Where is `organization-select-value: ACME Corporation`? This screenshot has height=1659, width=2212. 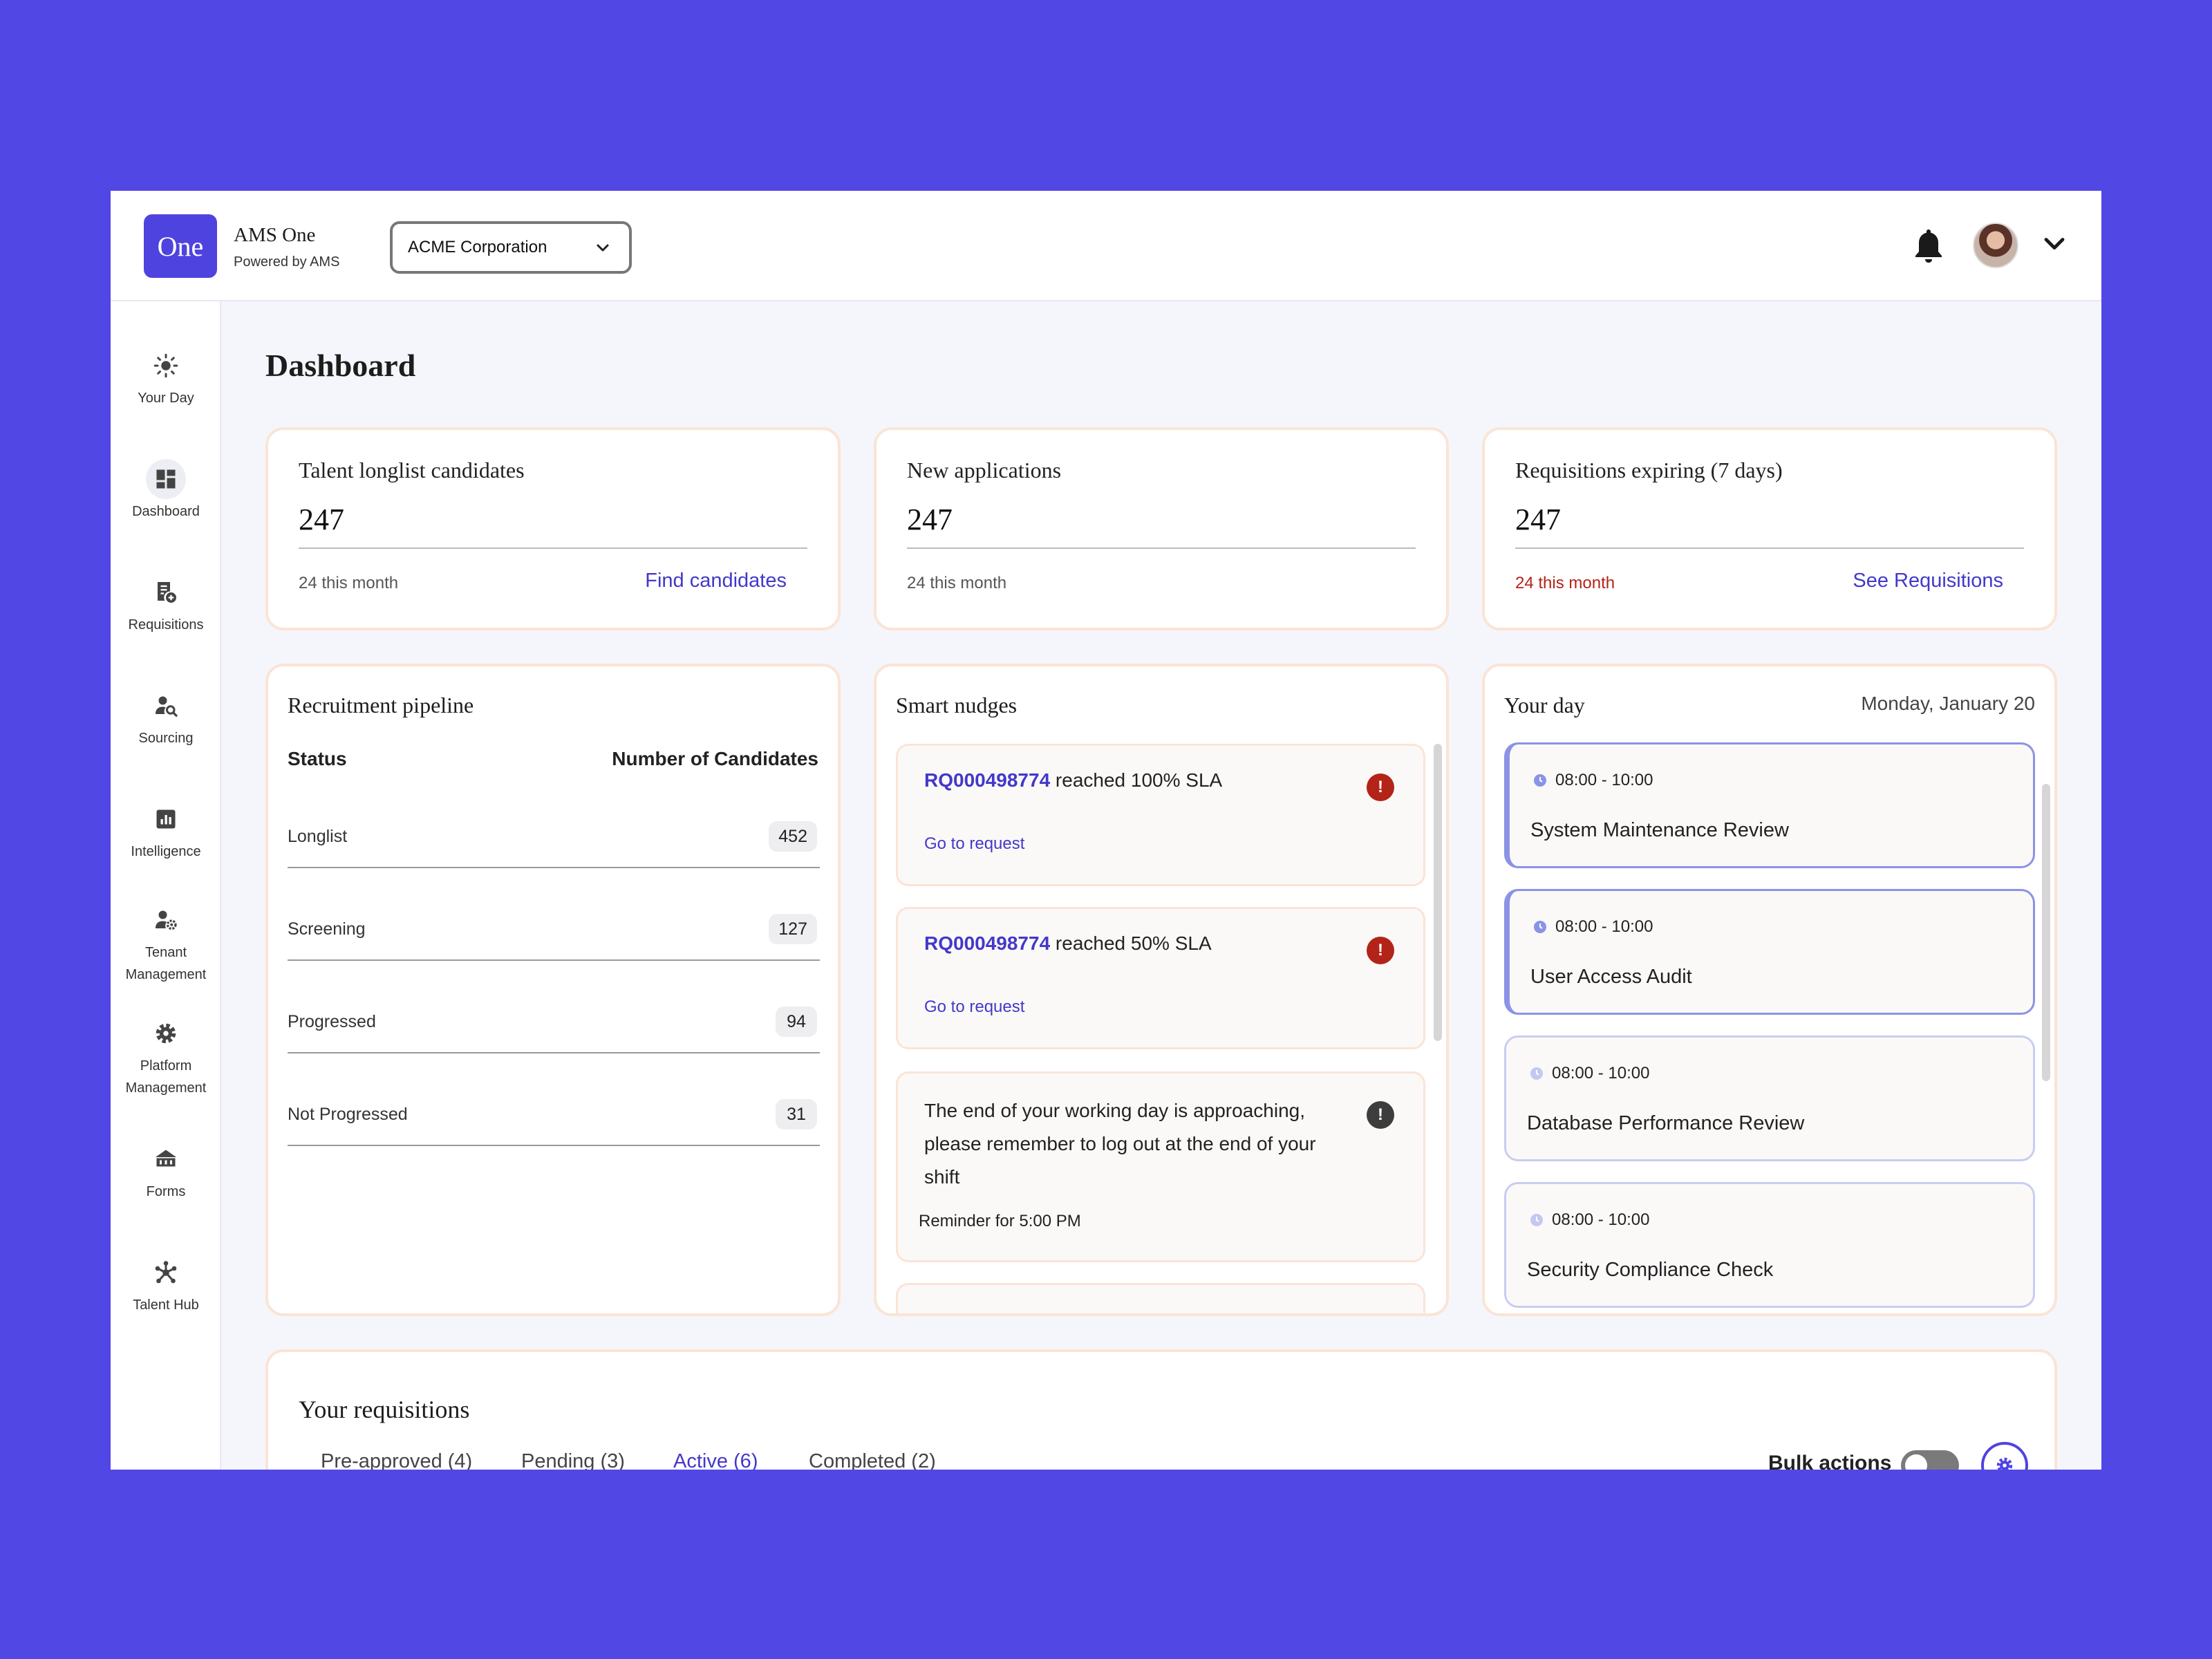 organization-select-value: ACME Corporation is located at coordinates (477, 247).